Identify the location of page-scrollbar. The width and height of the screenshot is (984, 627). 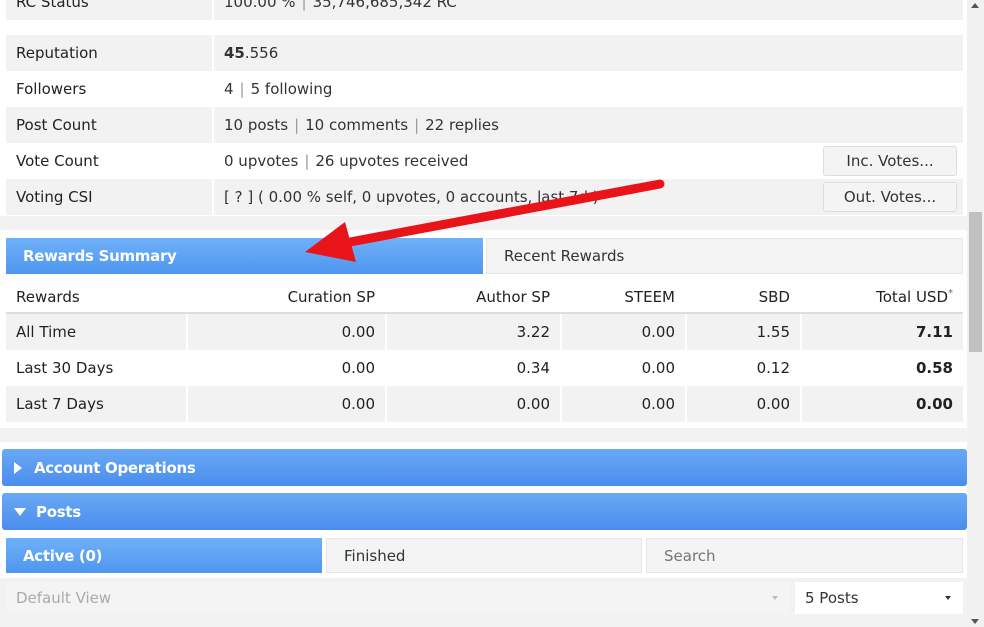
(975, 313).